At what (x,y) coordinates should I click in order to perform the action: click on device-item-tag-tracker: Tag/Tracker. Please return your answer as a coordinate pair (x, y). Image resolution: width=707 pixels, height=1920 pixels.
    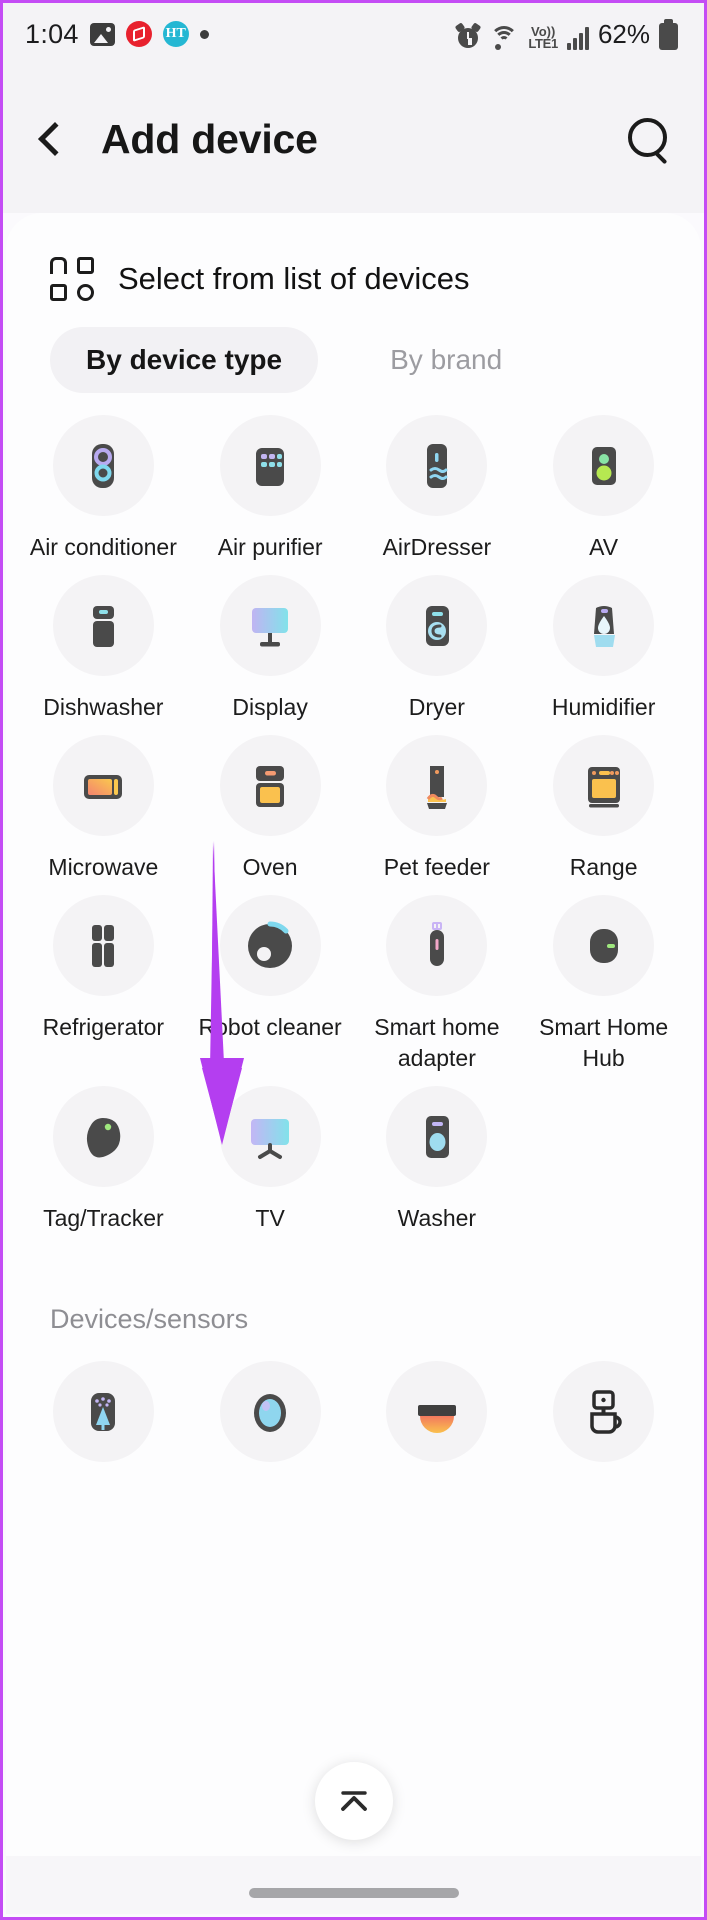
    Looking at the image, I should click on (103, 1163).